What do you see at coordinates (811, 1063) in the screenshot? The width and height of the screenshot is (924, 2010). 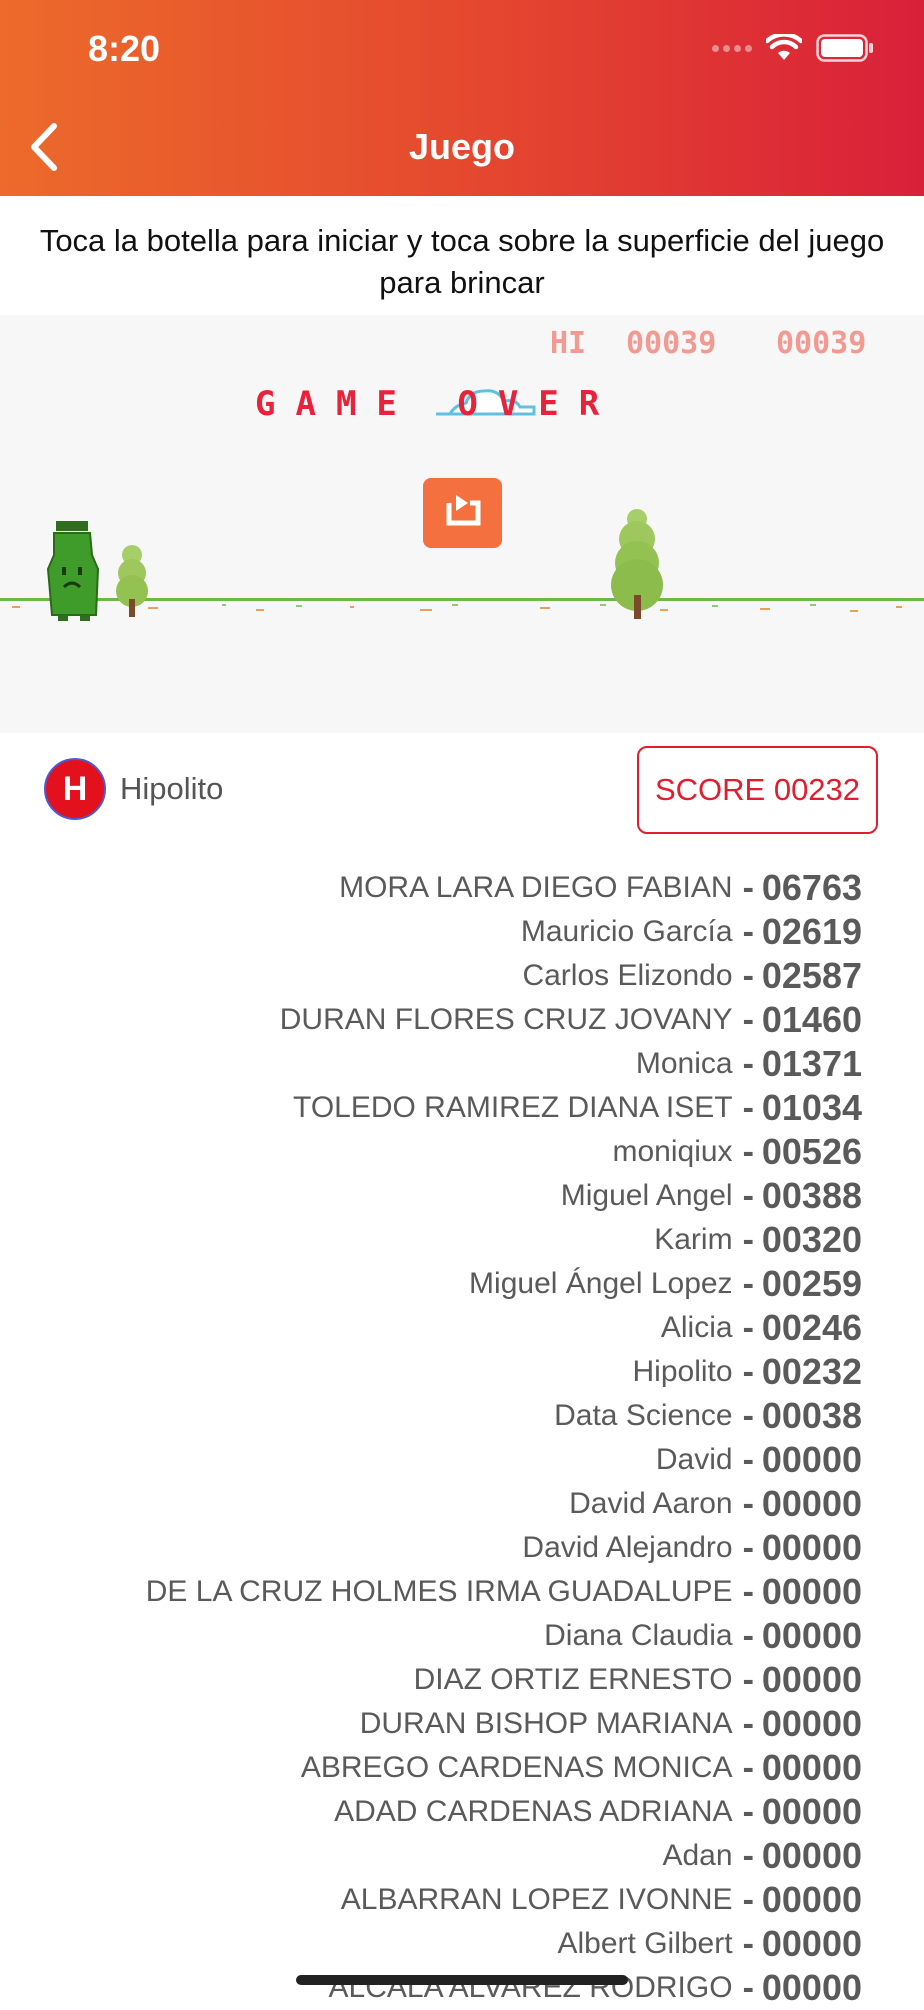 I see `leaderboard-player-score: 01371` at bounding box center [811, 1063].